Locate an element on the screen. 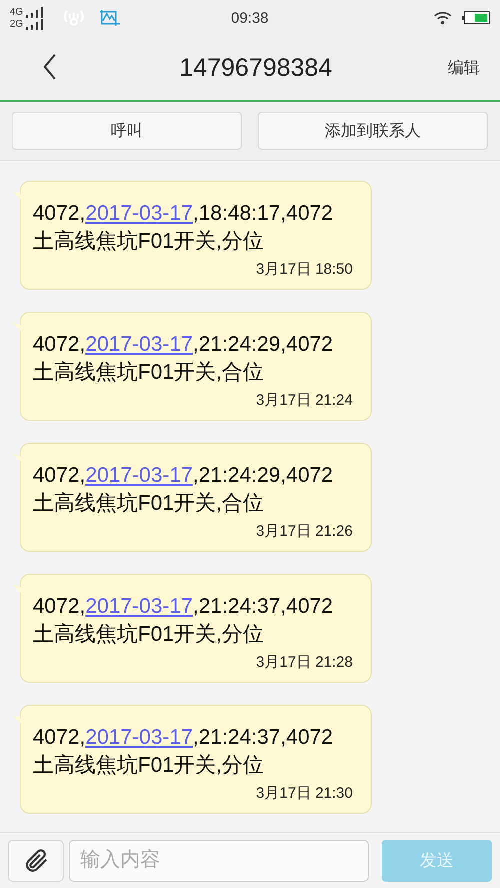 The width and height of the screenshot is (500, 888). message-text: 4072,2017-03-17,18:48:17,4072 土高线焦坑F01开关,分位 is located at coordinates (183, 228).